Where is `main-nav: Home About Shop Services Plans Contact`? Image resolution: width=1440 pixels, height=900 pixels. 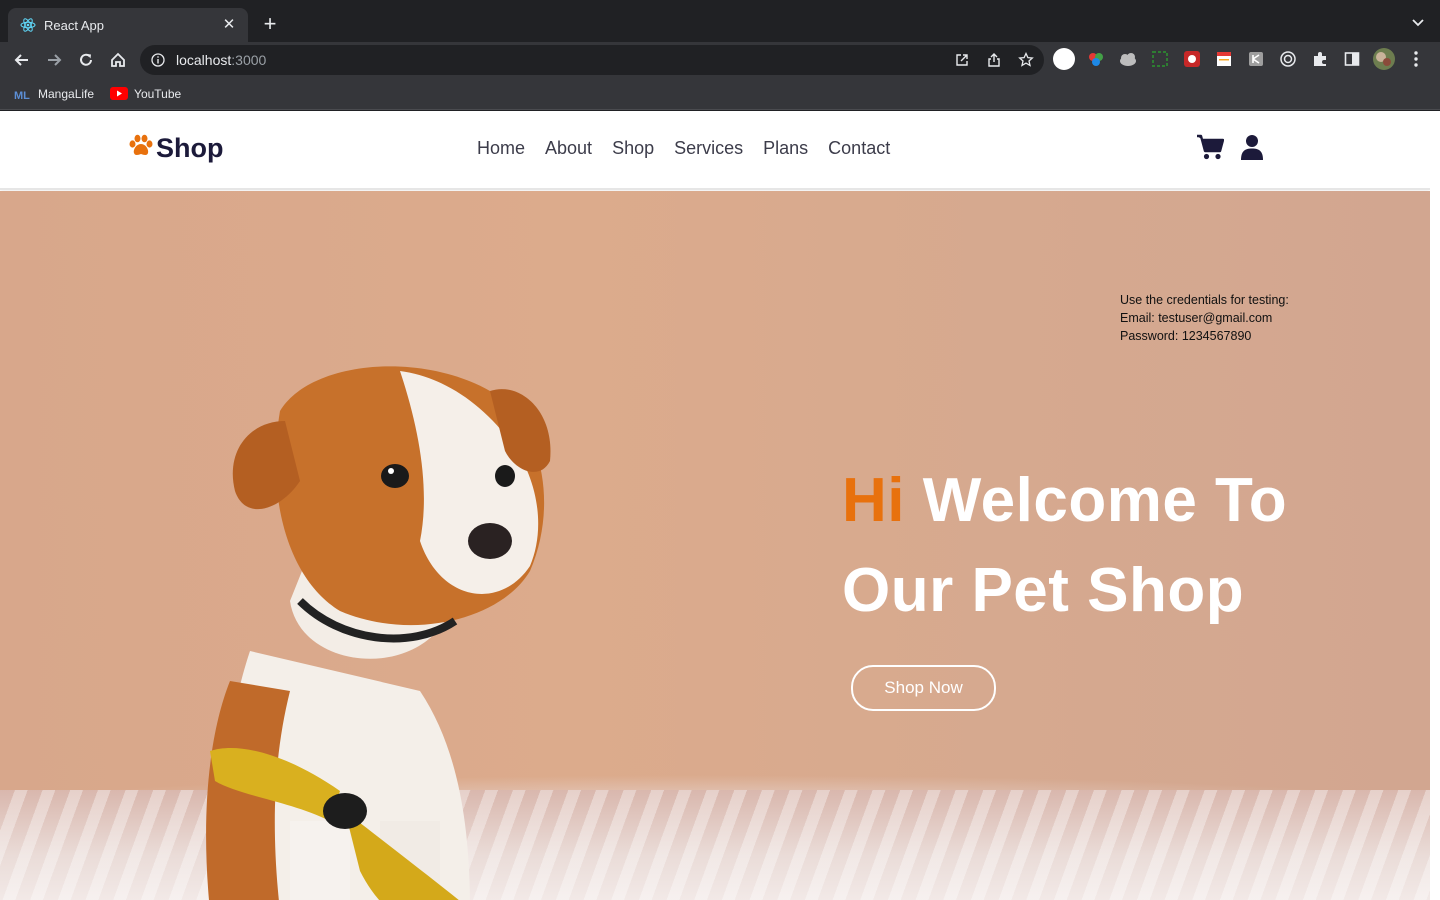
main-nav: Home About Shop Services Plans Contact is located at coordinates (683, 148).